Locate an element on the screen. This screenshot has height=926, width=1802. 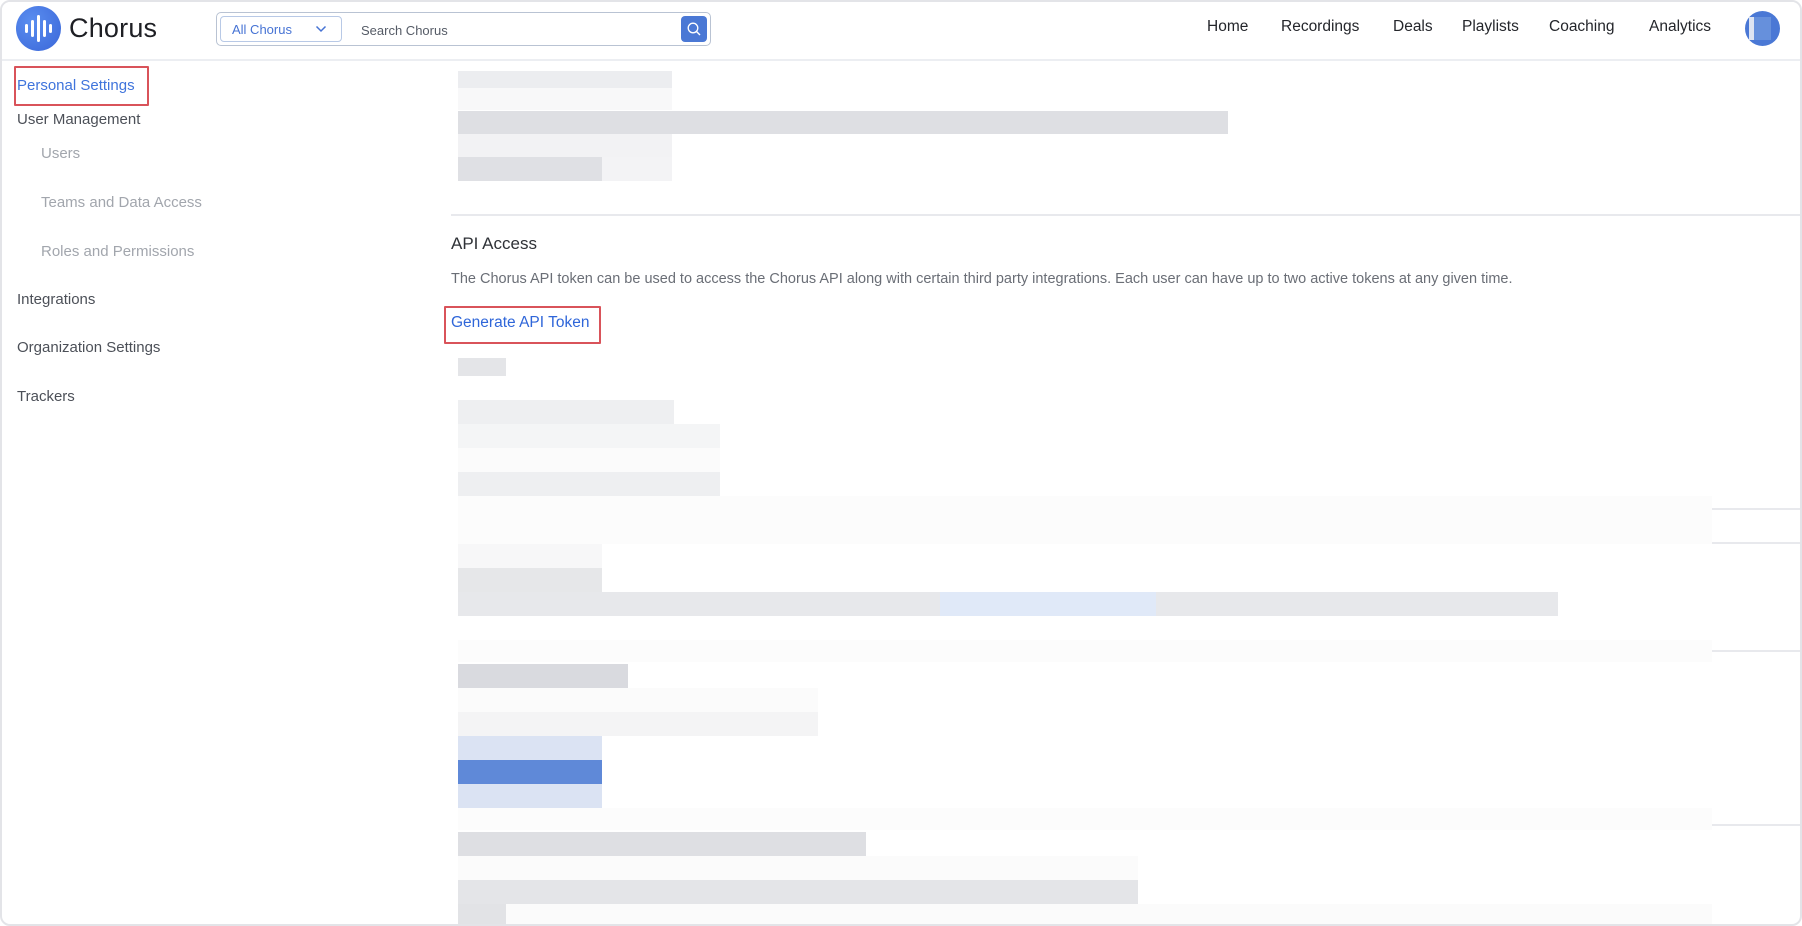
generate-api-token-button: Generate API Token is located at coordinates (520, 323).